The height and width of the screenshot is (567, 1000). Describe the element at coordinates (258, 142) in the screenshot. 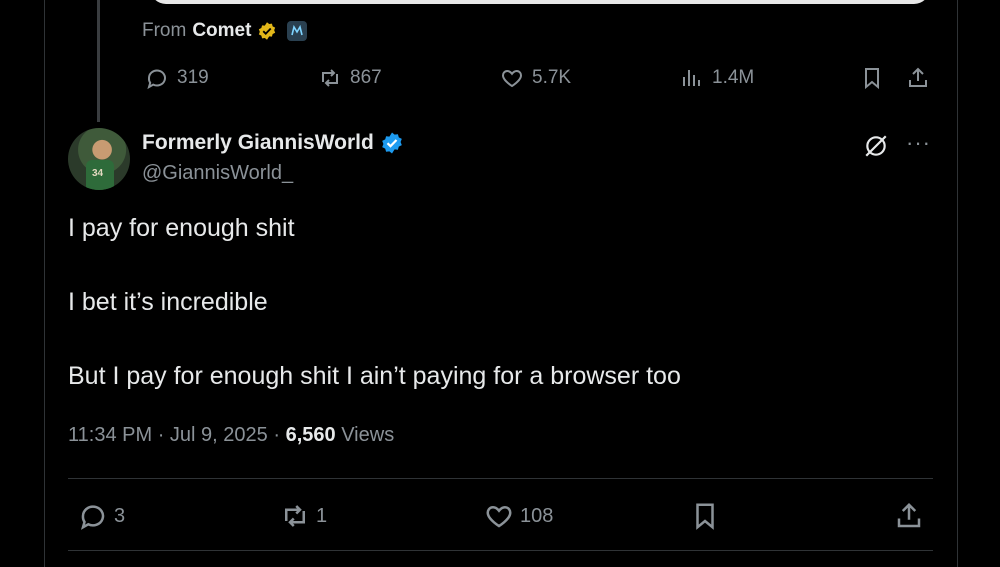

I see `author-name-text: Formerly GiannisWorld` at that location.